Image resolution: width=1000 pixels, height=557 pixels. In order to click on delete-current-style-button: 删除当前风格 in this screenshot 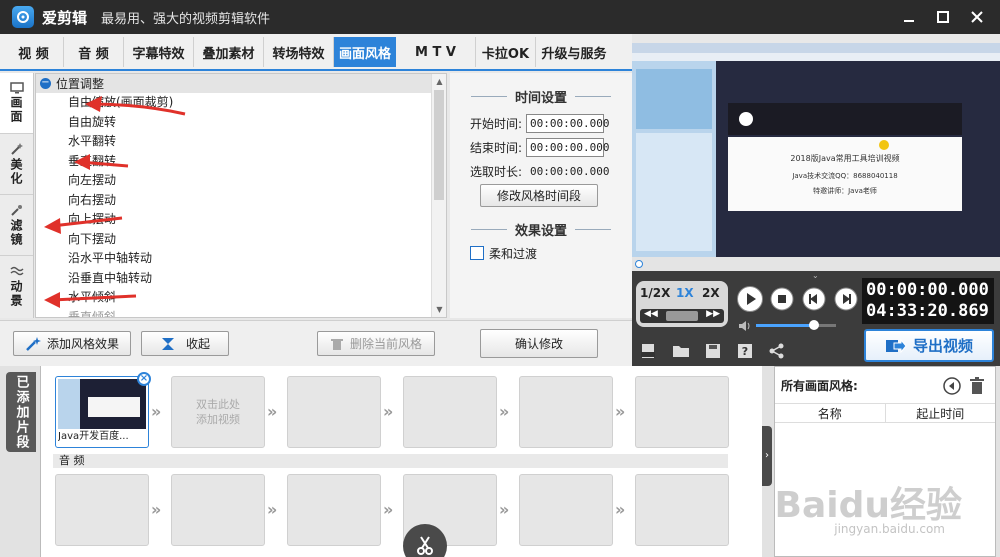, I will do `click(376, 343)`.